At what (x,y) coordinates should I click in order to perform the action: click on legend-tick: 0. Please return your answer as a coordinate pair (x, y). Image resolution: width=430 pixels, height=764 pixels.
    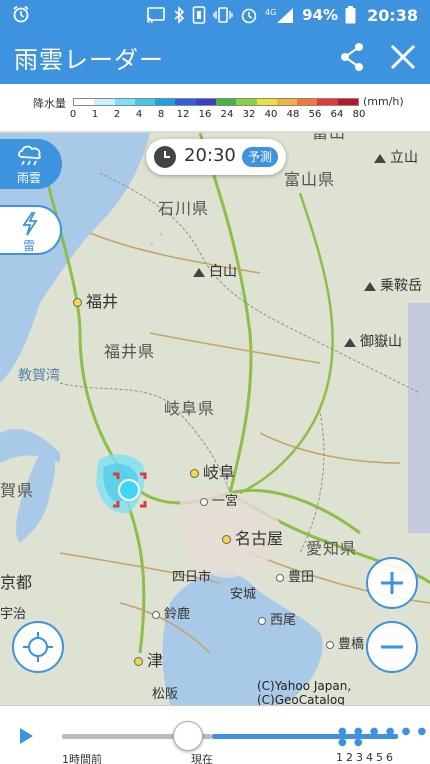
    Looking at the image, I should click on (73, 114).